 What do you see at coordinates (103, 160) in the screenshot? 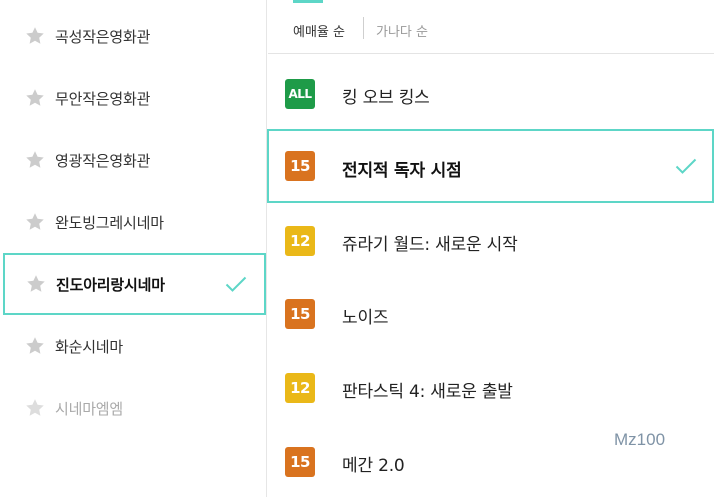
I see `theater-name: 영광작은영화관` at bounding box center [103, 160].